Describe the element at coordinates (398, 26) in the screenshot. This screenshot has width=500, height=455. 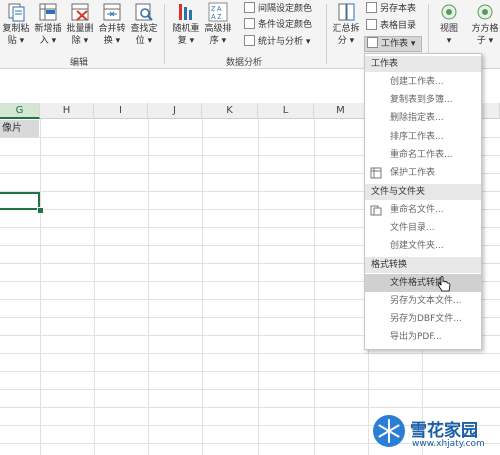
I see `sheet-directory-label: 表格目录` at that location.